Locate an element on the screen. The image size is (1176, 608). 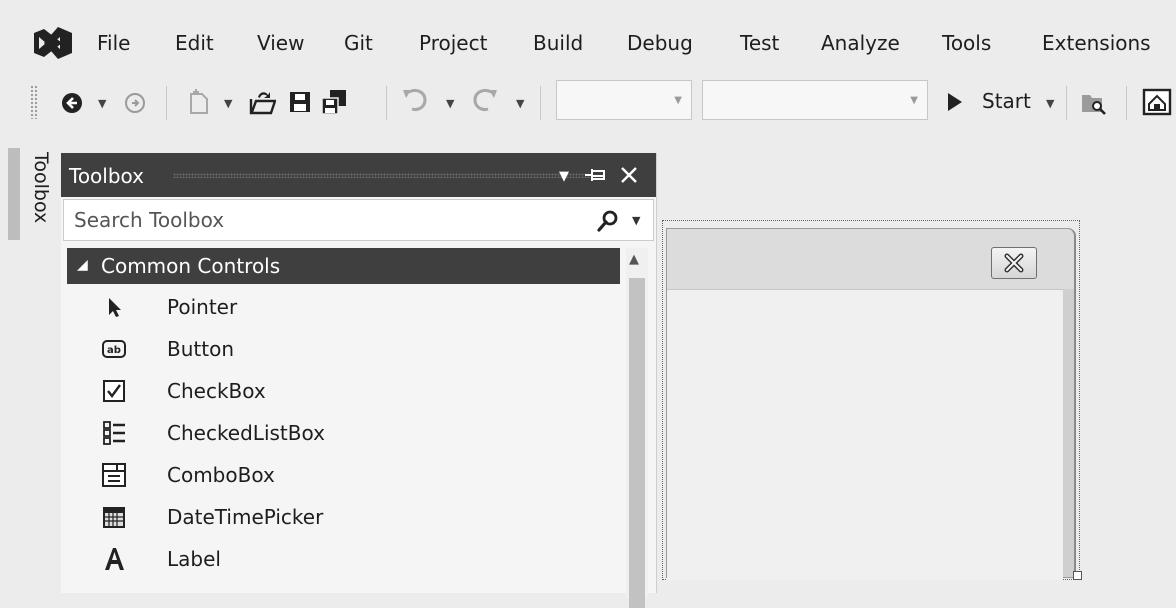
menu-debug: Debug is located at coordinates (660, 43).